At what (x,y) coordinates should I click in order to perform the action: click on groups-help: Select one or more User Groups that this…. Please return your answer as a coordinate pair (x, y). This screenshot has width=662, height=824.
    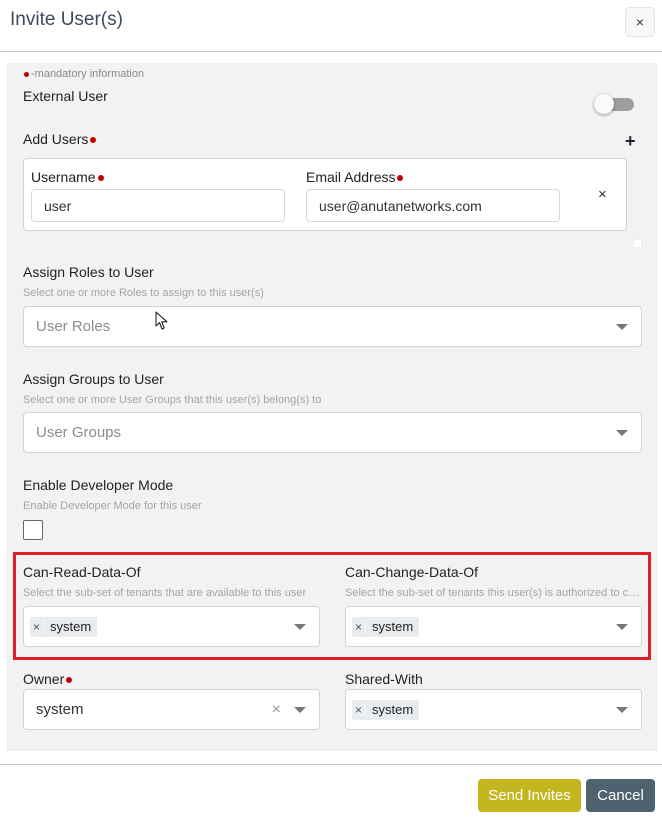
    Looking at the image, I should click on (172, 400).